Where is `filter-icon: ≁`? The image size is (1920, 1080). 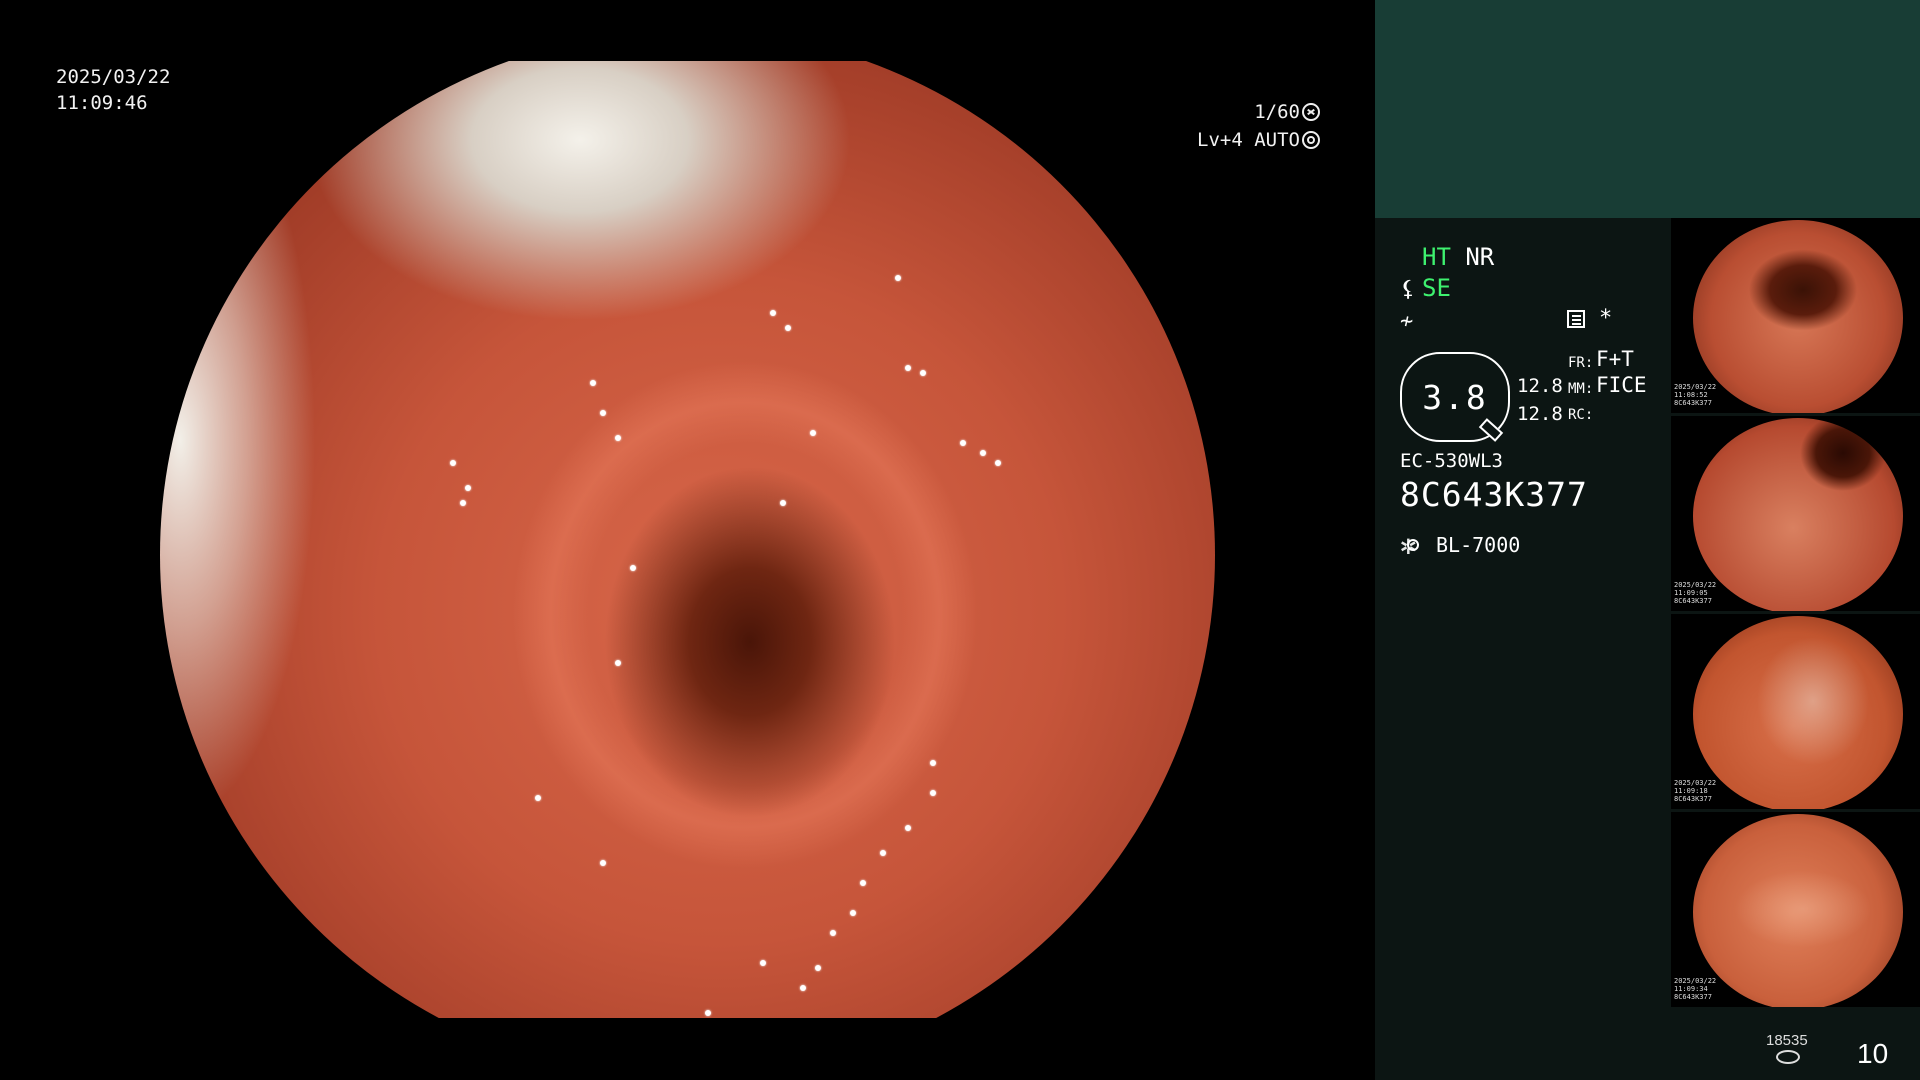 filter-icon: ≁ is located at coordinates (1407, 321).